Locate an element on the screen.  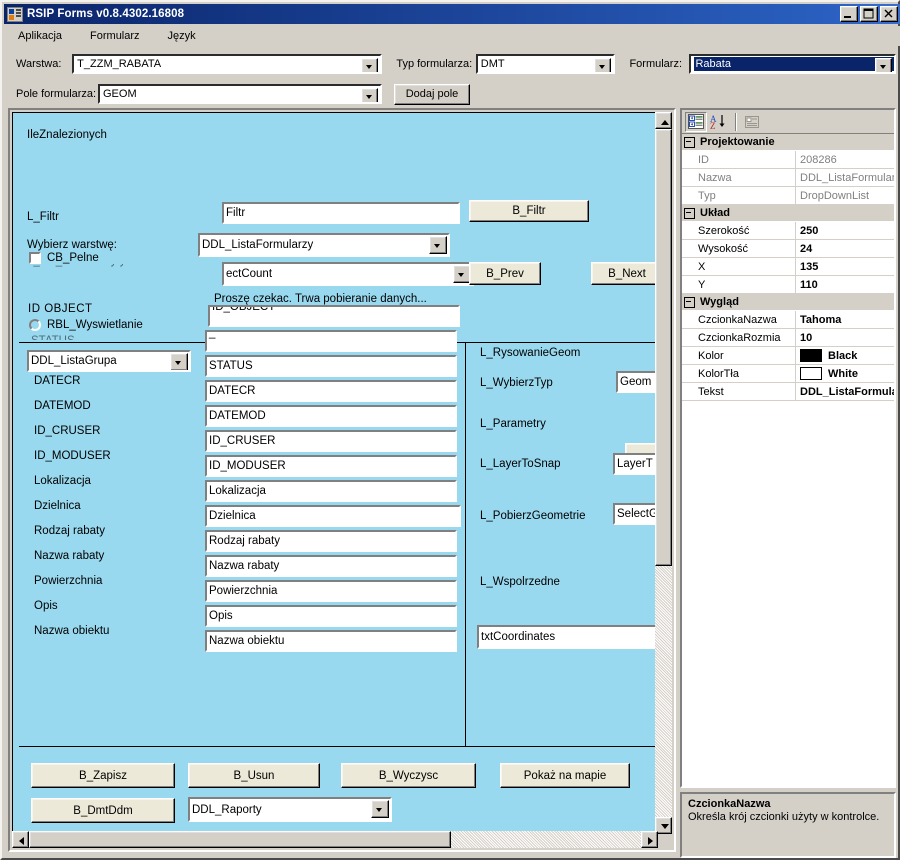
label-l-filtr: L_Filtr is located at coordinates (43, 217).